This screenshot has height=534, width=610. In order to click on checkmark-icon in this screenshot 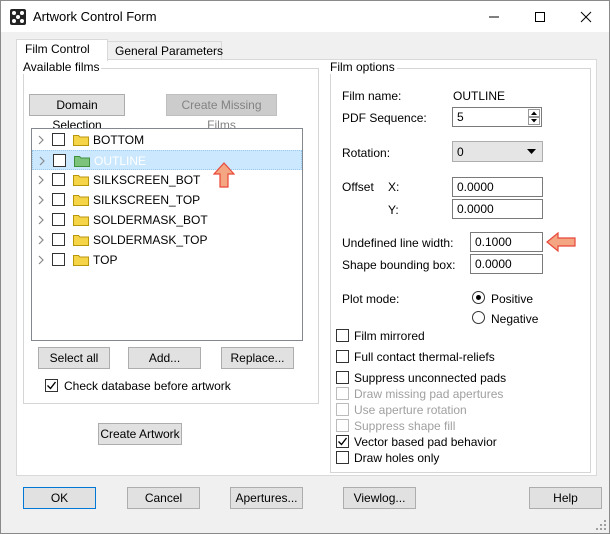, I will do `click(343, 441)`.